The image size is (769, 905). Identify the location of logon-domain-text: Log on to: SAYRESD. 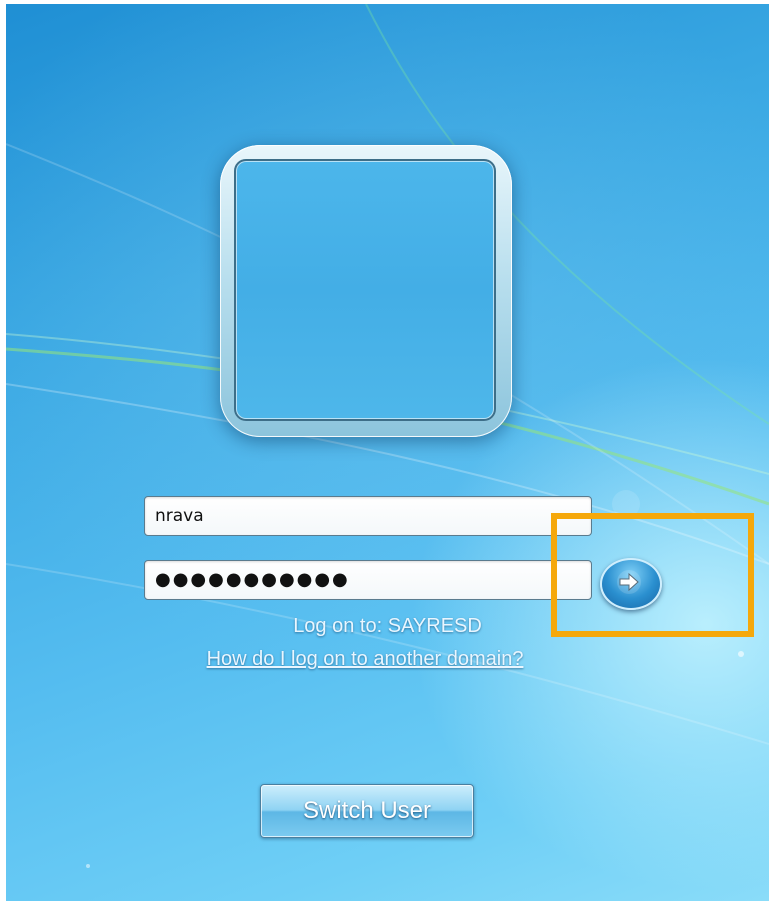
(387, 626).